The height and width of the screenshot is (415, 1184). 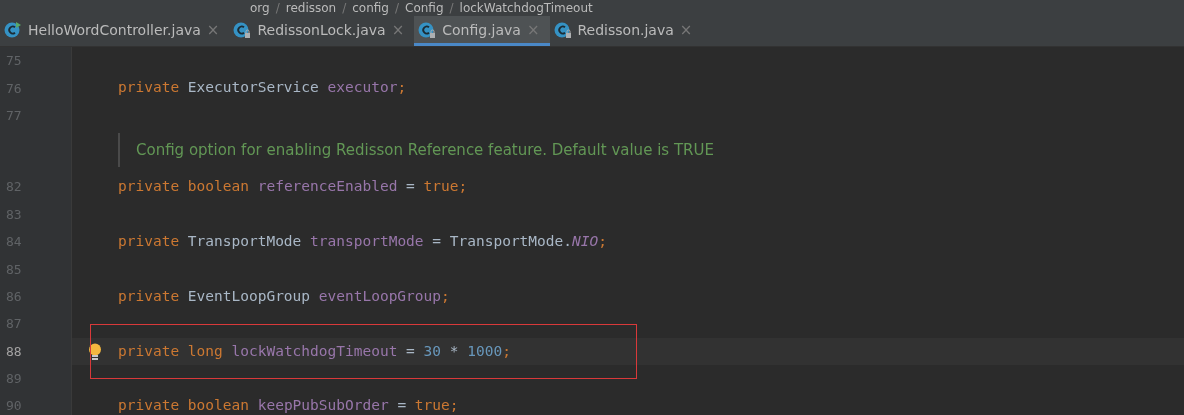 What do you see at coordinates (288, 405) in the screenshot?
I see `code-line: private boolean keepPubSubOrder = true;` at bounding box center [288, 405].